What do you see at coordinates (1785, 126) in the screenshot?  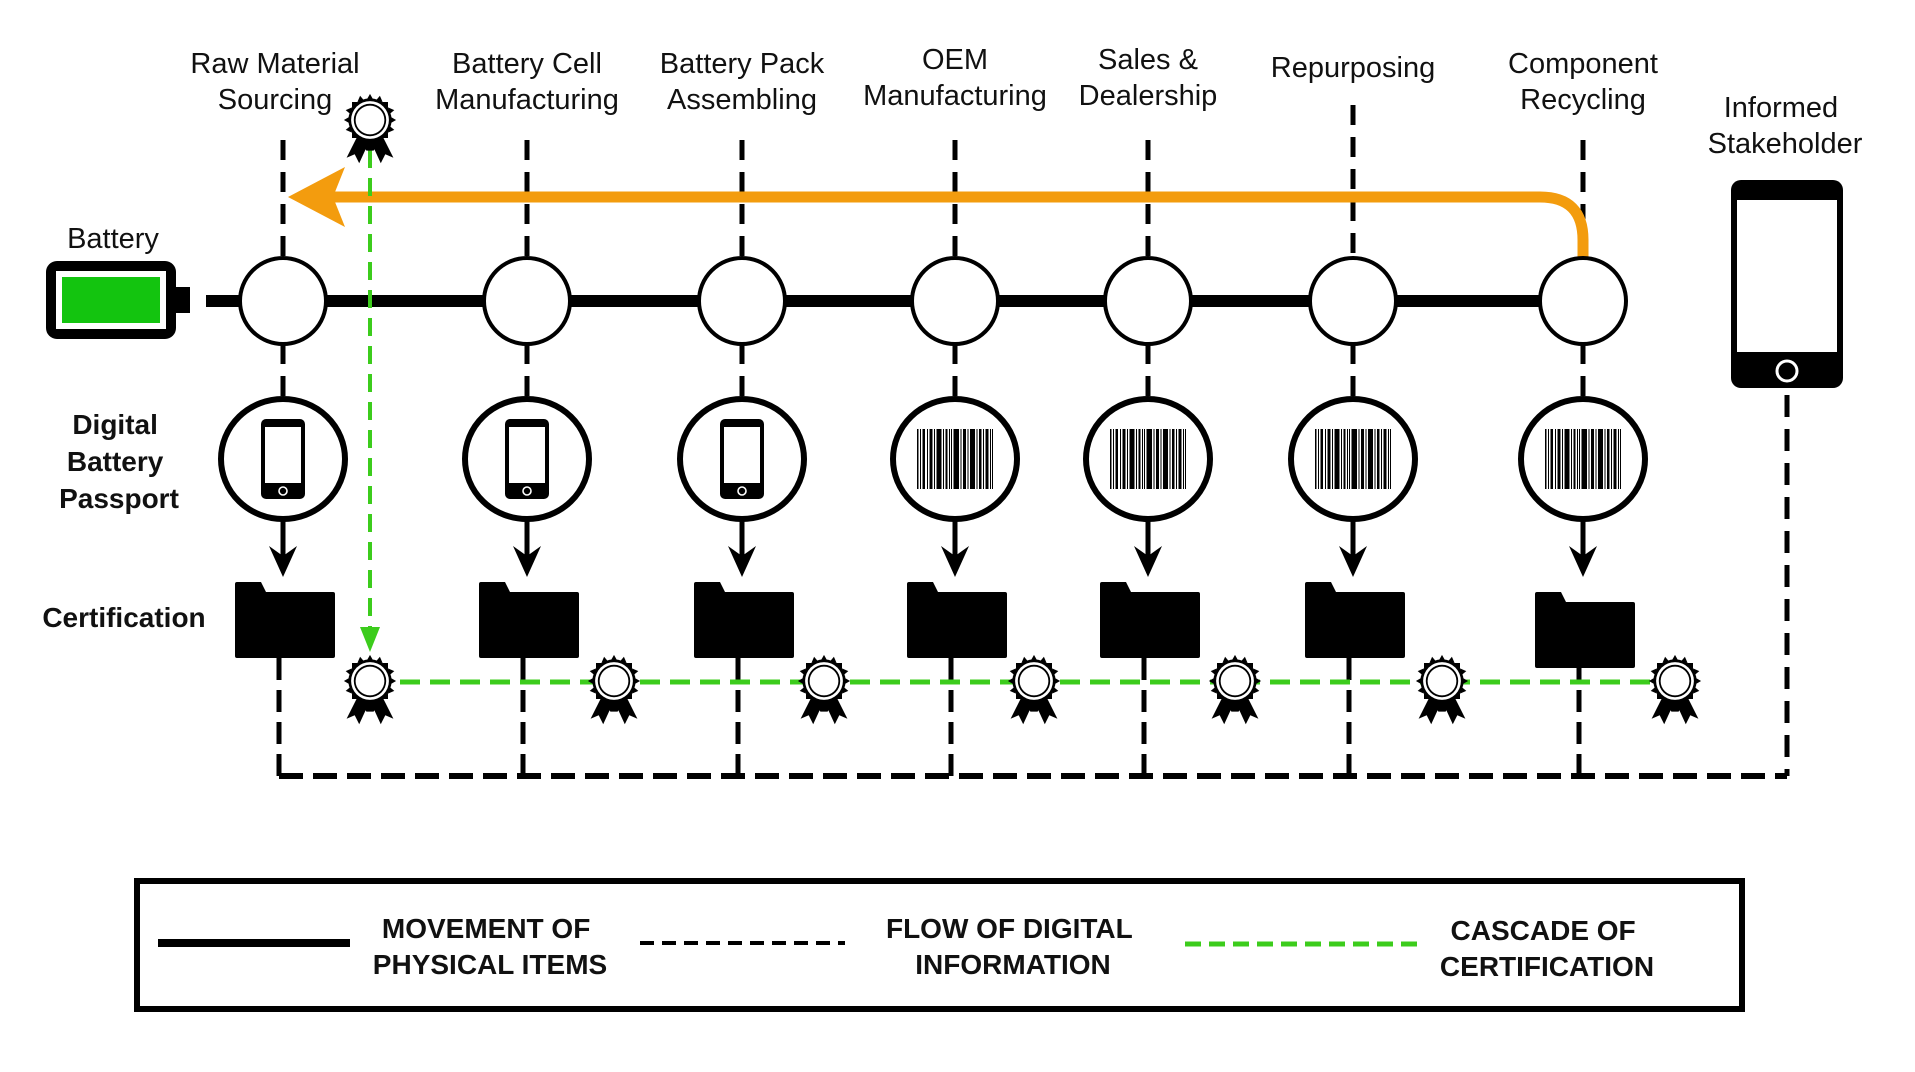 I see `stakeholder-label: Informed Stakeholder` at bounding box center [1785, 126].